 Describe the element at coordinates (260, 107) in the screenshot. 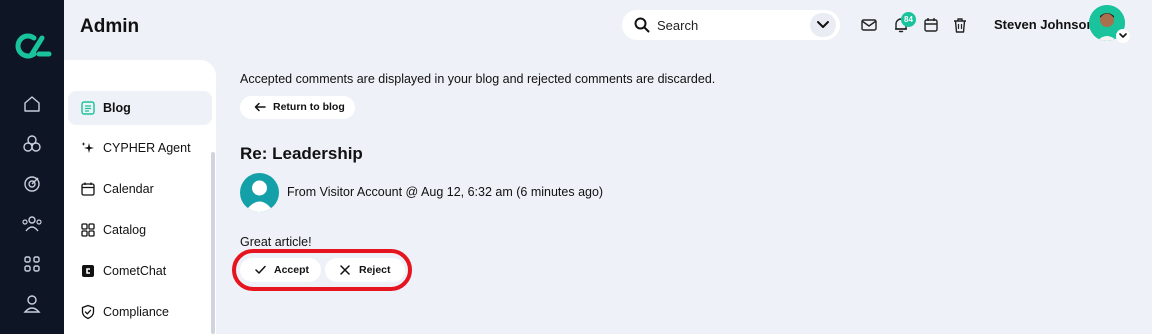

I see `arrow-left-icon` at that location.